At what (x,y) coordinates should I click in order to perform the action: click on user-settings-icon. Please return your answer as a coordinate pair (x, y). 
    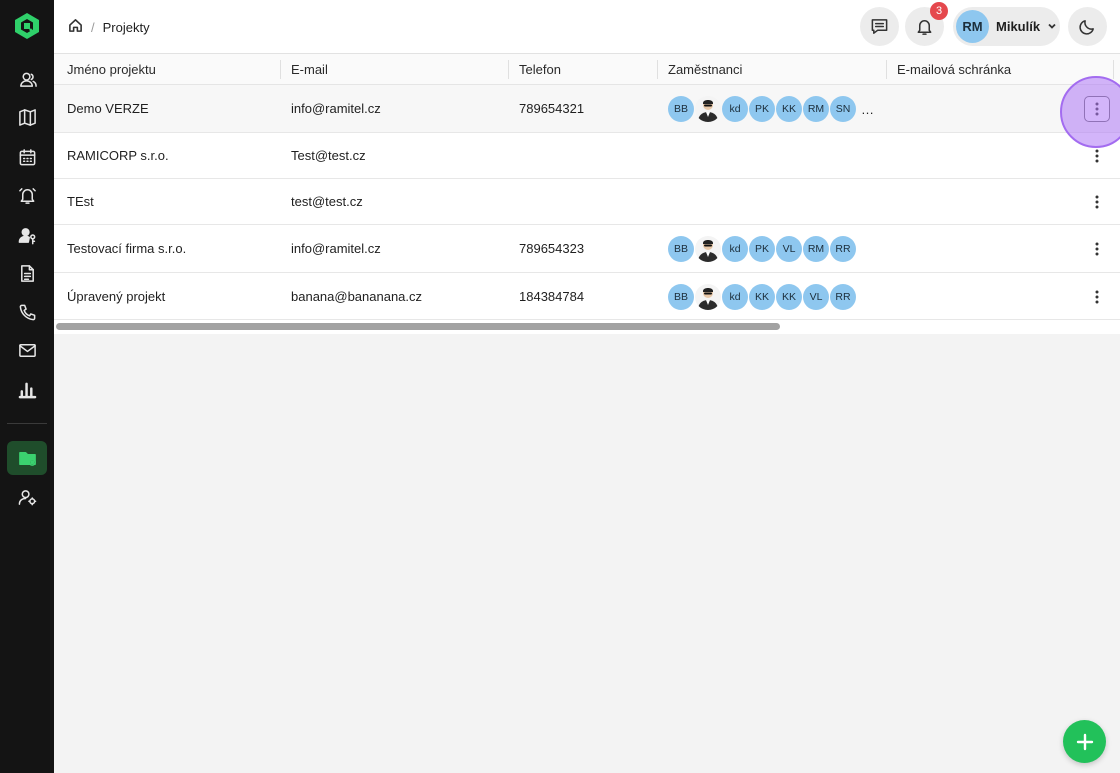
    Looking at the image, I should click on (27, 497).